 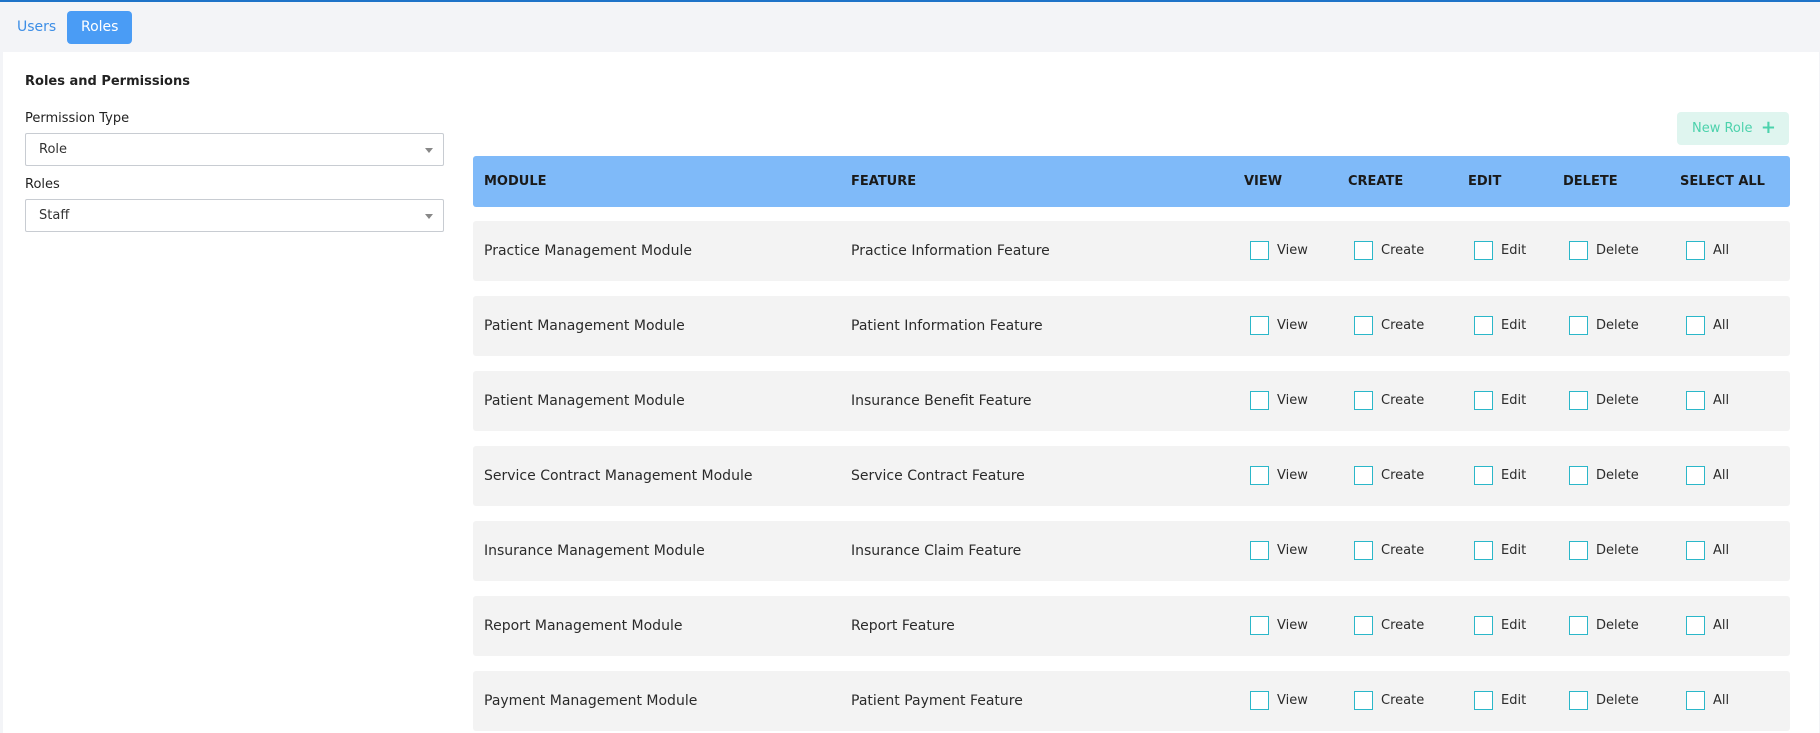 I want to click on header-delete: DELETE, so click(x=1590, y=181).